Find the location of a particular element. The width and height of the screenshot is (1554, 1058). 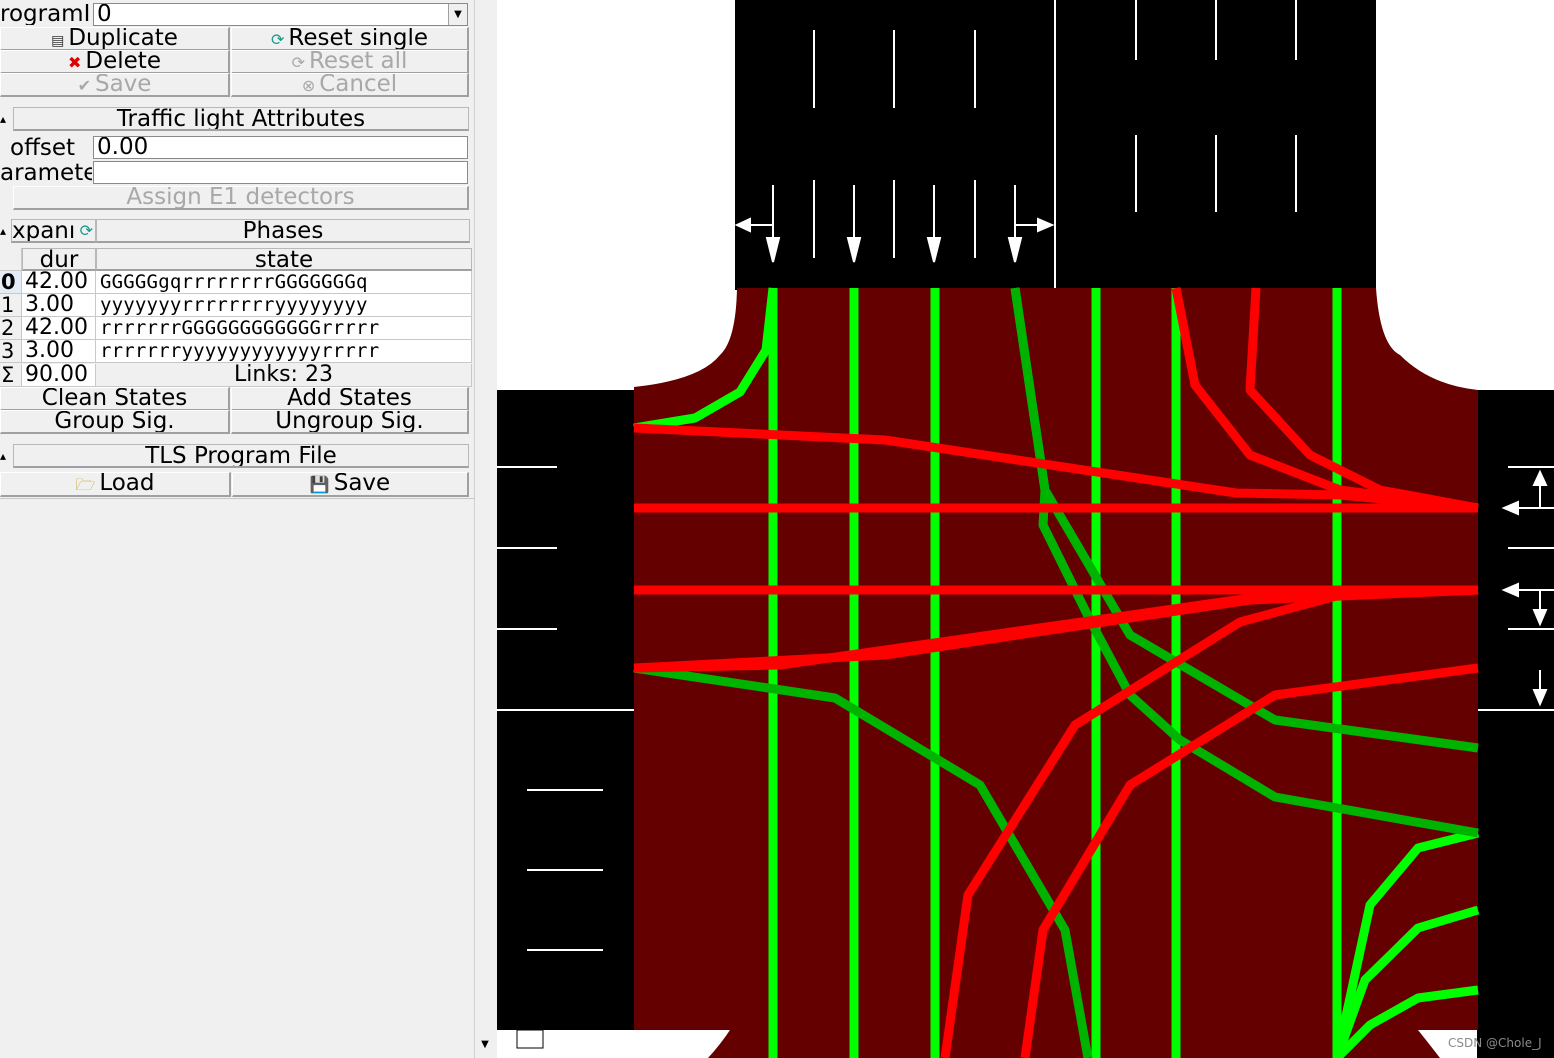

program-value: 0 is located at coordinates (104, 14).